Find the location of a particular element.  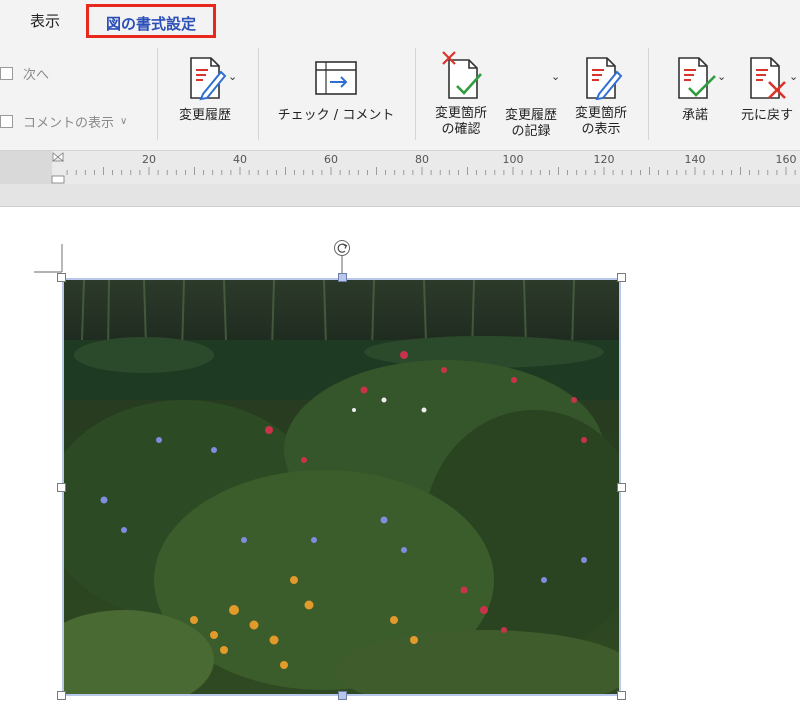

show-comments-label: コメントの表示 is located at coordinates (69, 123).